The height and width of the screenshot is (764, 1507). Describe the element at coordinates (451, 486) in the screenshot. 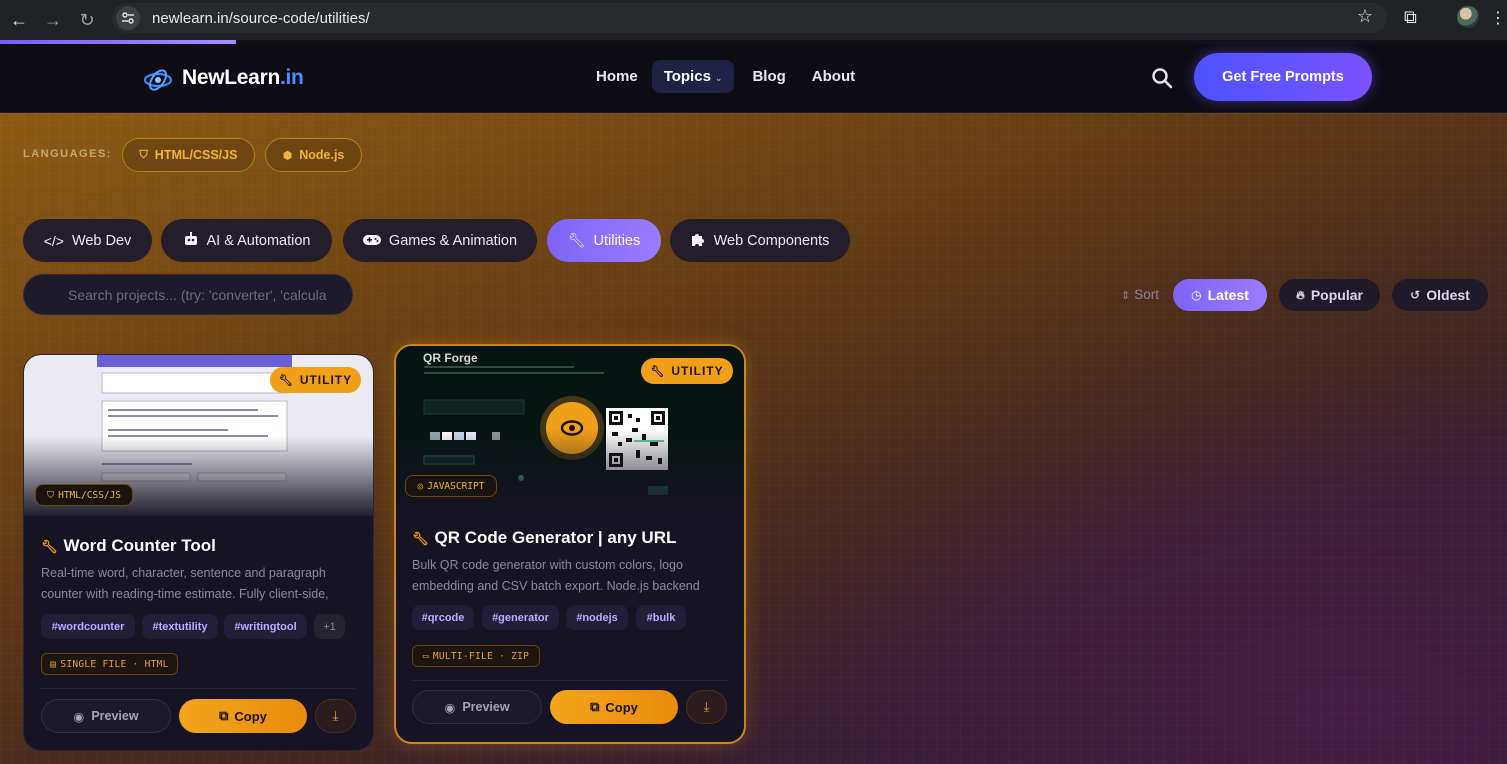

I see `language-badge: ◎ JAVASCRIPT` at that location.